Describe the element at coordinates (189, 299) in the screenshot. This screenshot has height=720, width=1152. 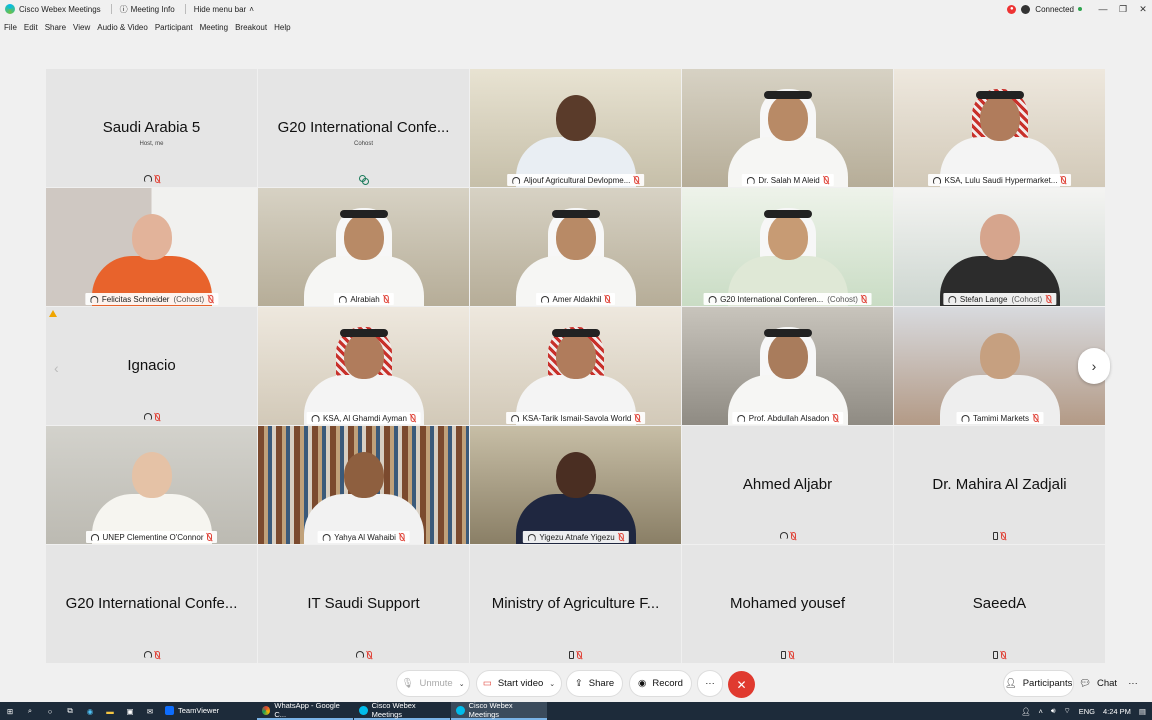
I see `cohost-badge: (Cohost)` at that location.